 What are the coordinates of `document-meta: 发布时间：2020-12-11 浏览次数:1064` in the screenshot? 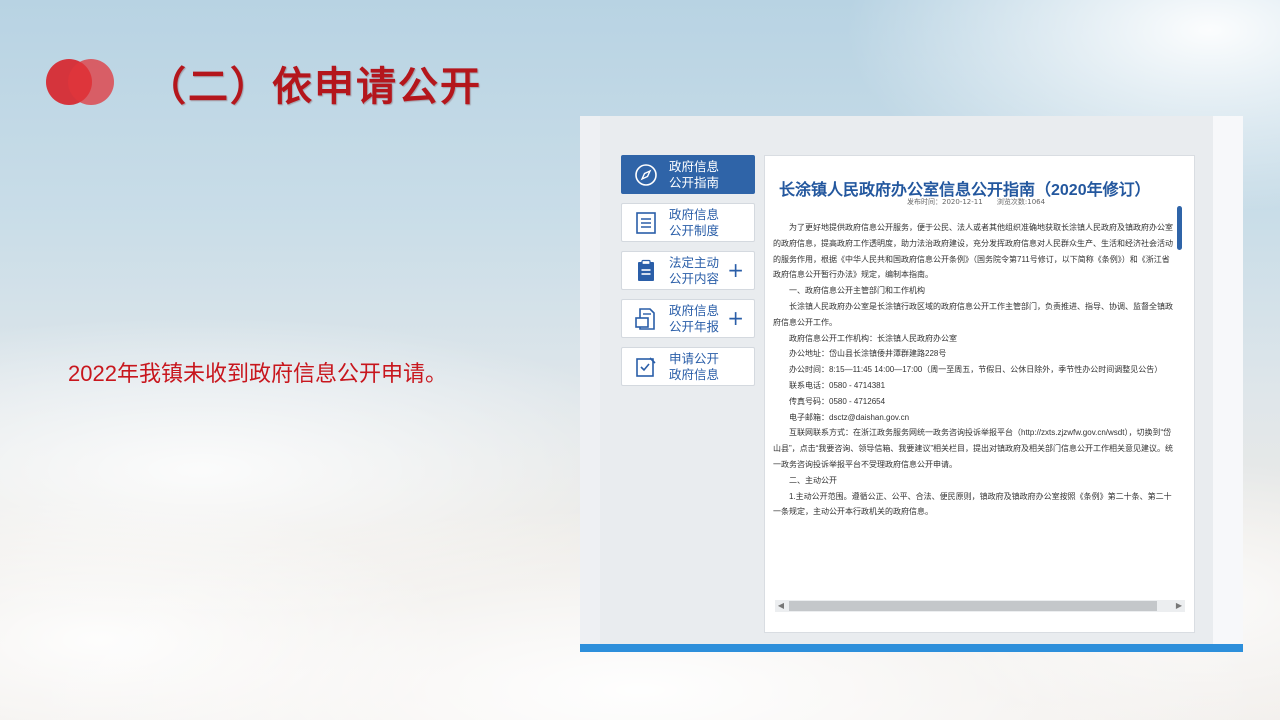 It's located at (982, 202).